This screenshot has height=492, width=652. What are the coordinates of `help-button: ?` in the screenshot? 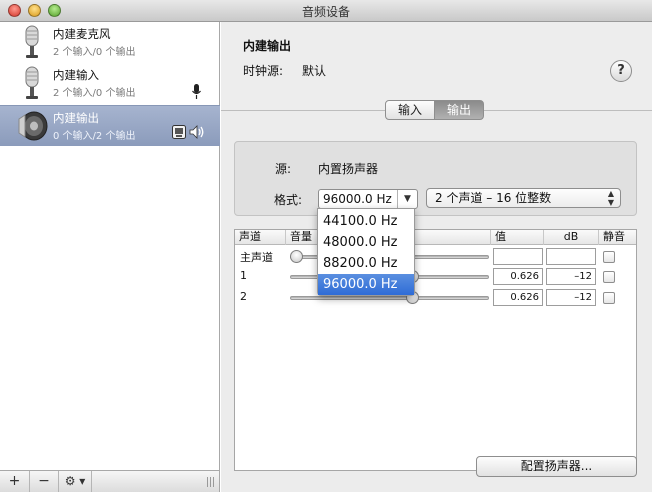 It's located at (621, 71).